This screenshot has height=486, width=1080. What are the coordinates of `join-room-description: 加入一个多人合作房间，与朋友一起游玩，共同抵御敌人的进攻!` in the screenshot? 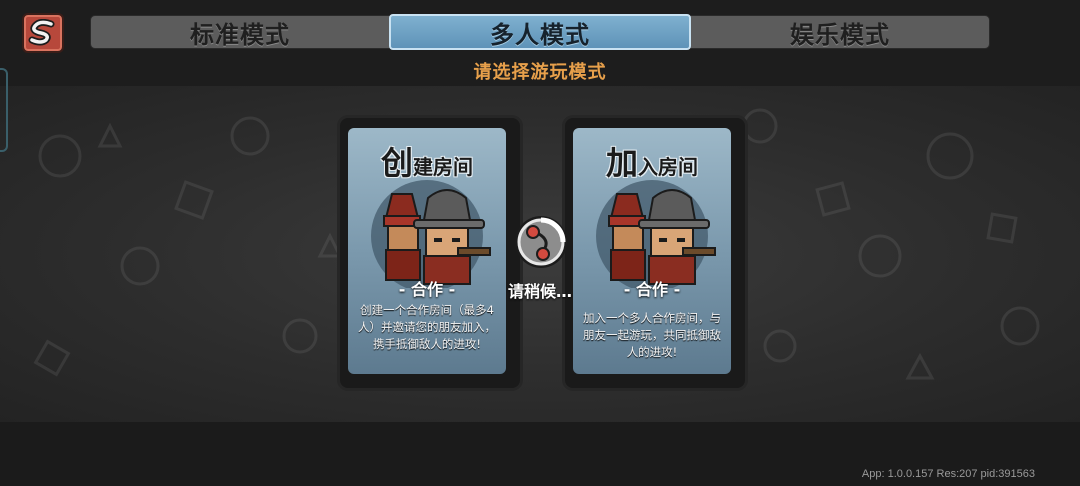 It's located at (652, 335).